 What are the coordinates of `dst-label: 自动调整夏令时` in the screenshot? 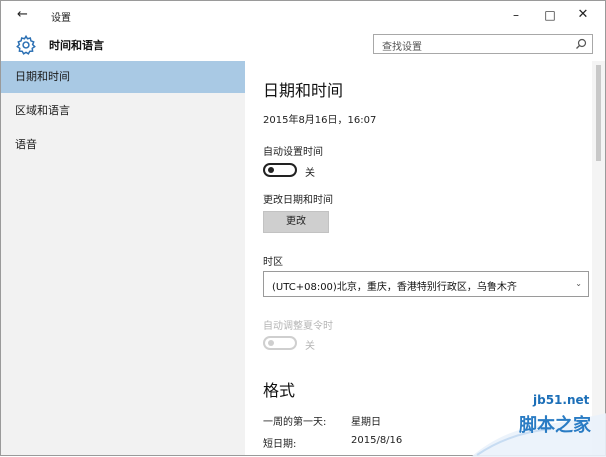 It's located at (298, 326).